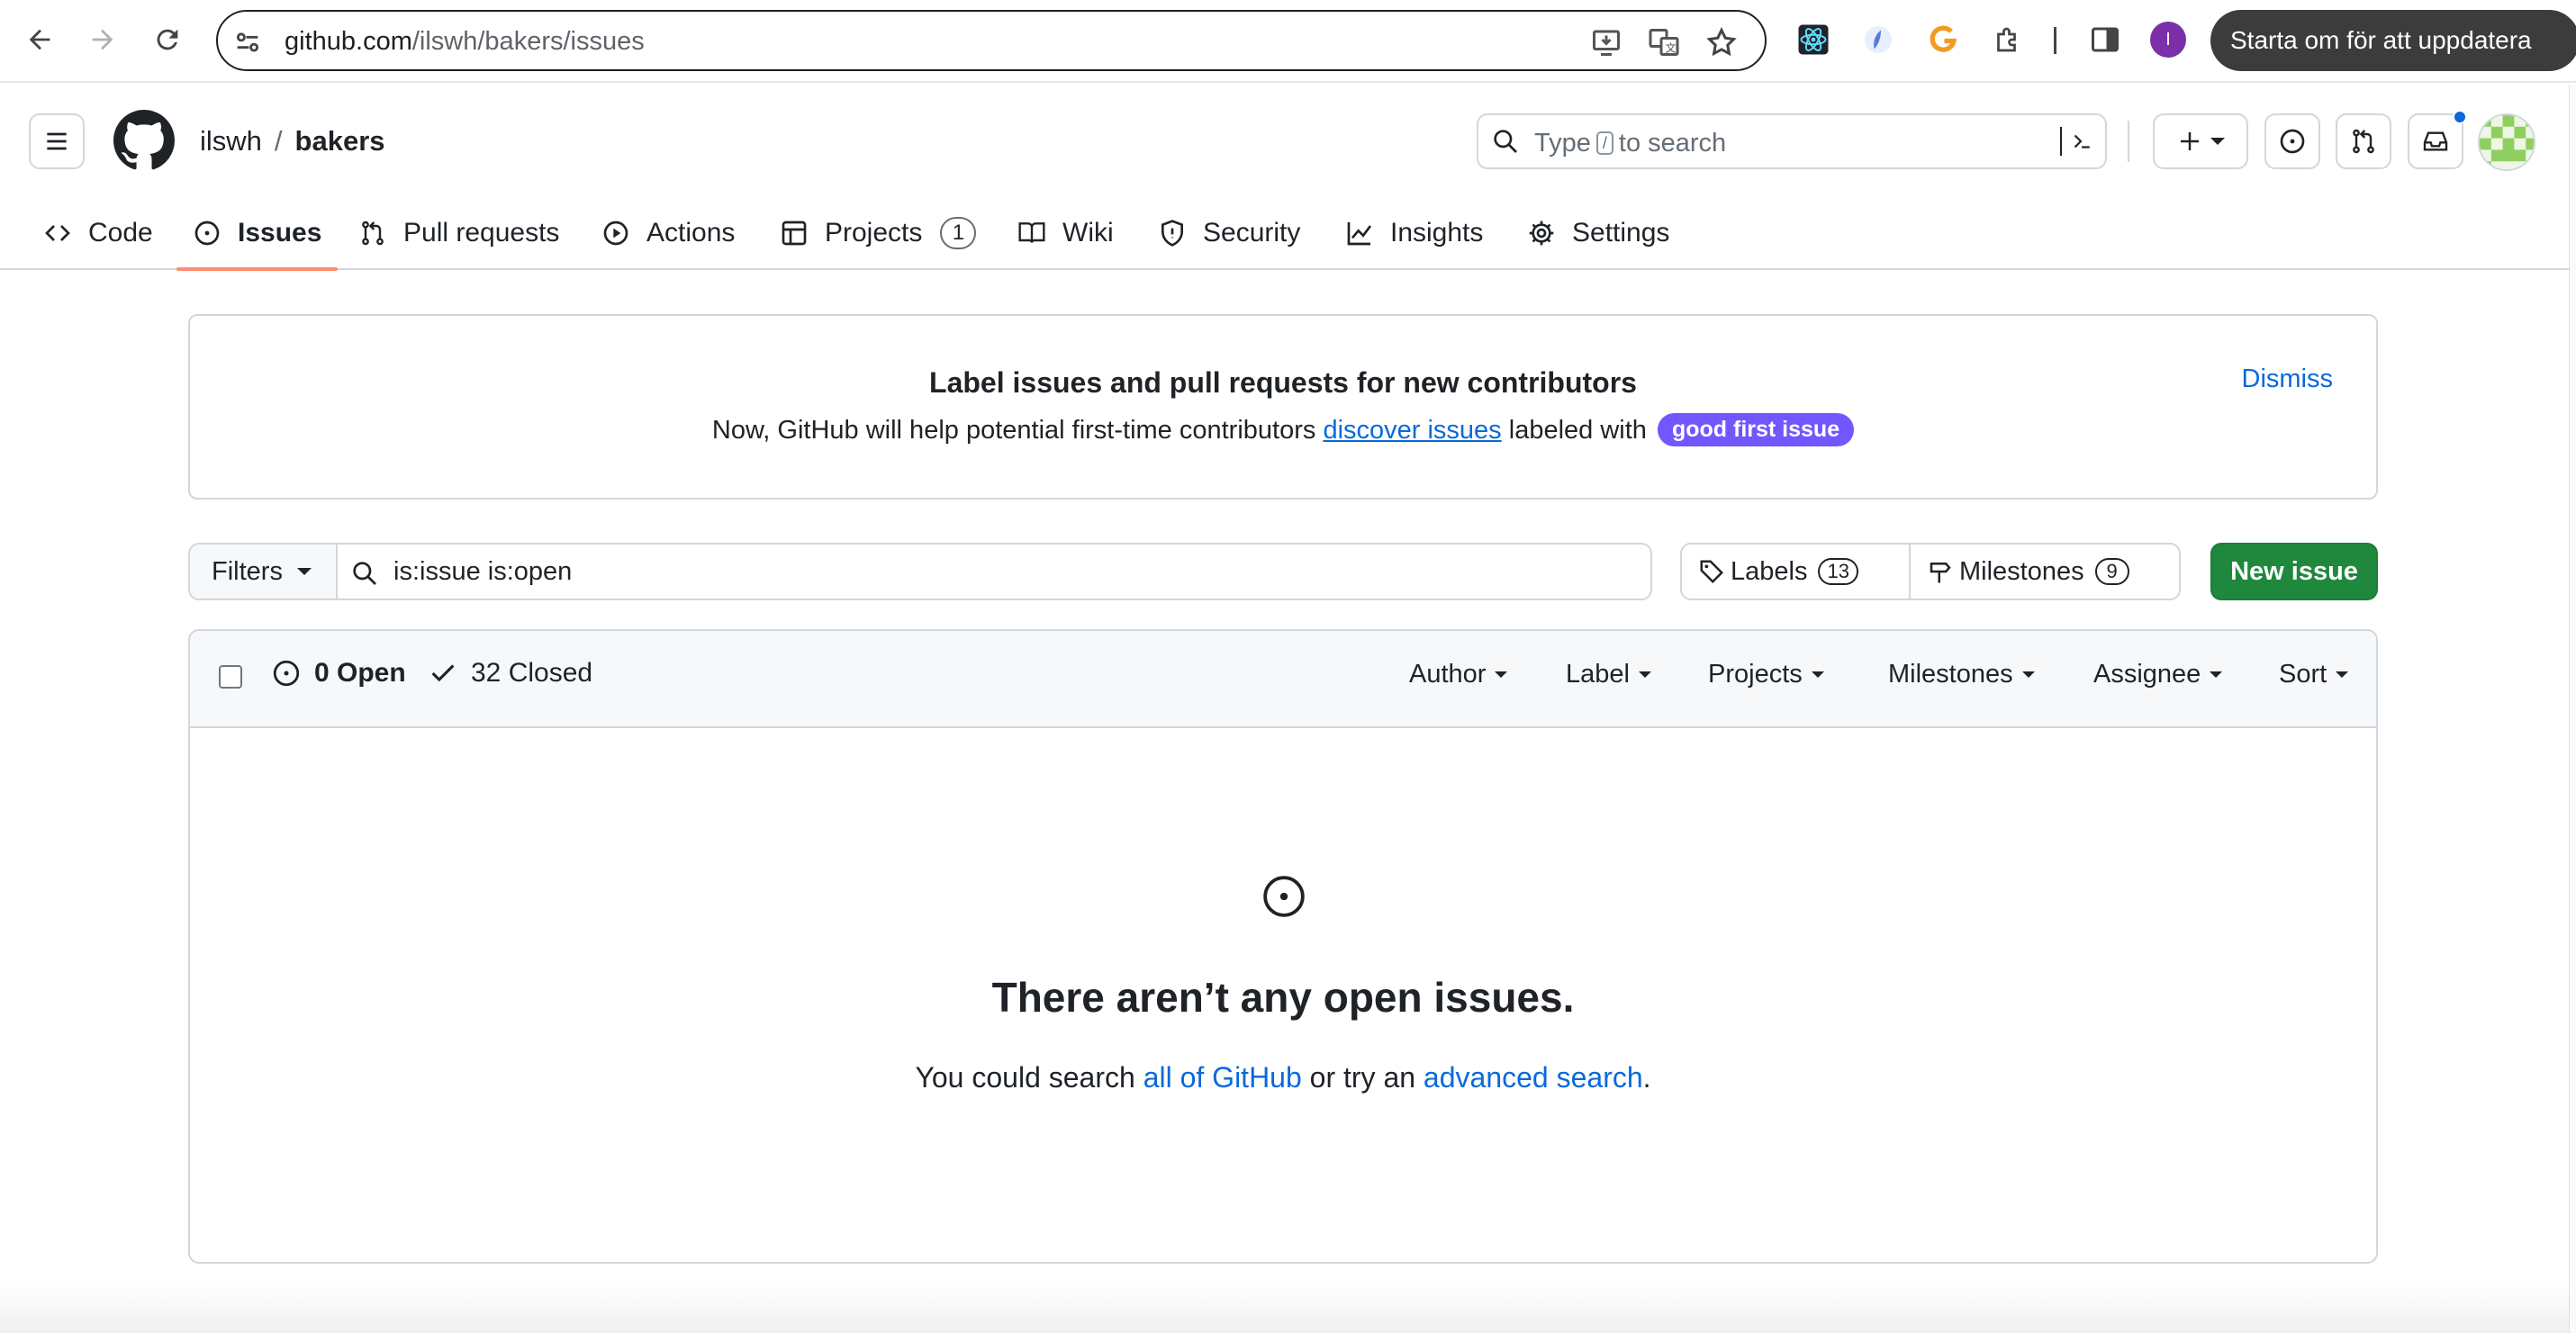 The height and width of the screenshot is (1333, 2576). Describe the element at coordinates (1412, 431) in the screenshot. I see `discover-issues-link: discover issues` at that location.